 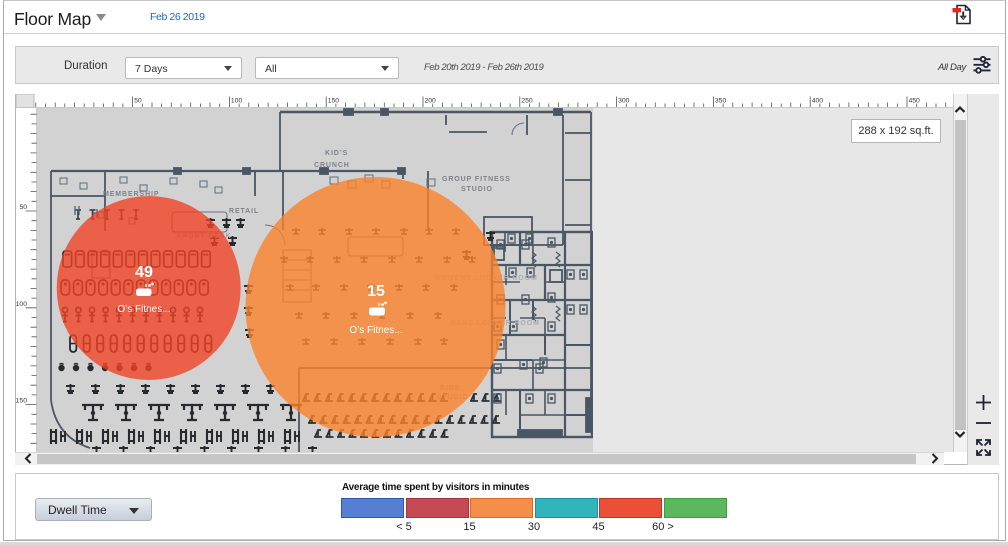 What do you see at coordinates (818, 101) in the screenshot?
I see `svg-text: 400` at bounding box center [818, 101].